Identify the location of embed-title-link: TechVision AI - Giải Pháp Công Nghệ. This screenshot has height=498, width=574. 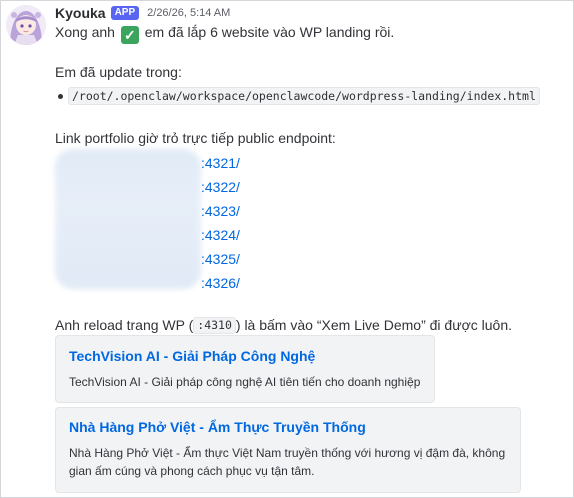
(192, 356).